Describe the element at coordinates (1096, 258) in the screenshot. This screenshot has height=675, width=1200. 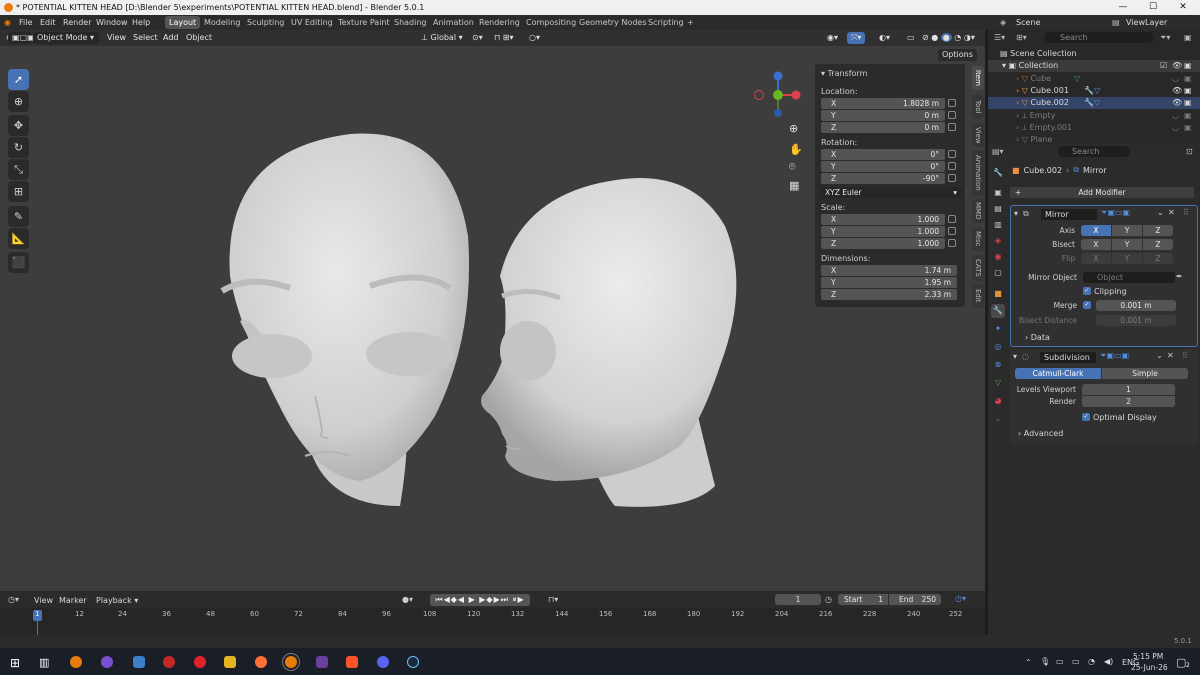
I see `flip-x-toggle: X` at that location.